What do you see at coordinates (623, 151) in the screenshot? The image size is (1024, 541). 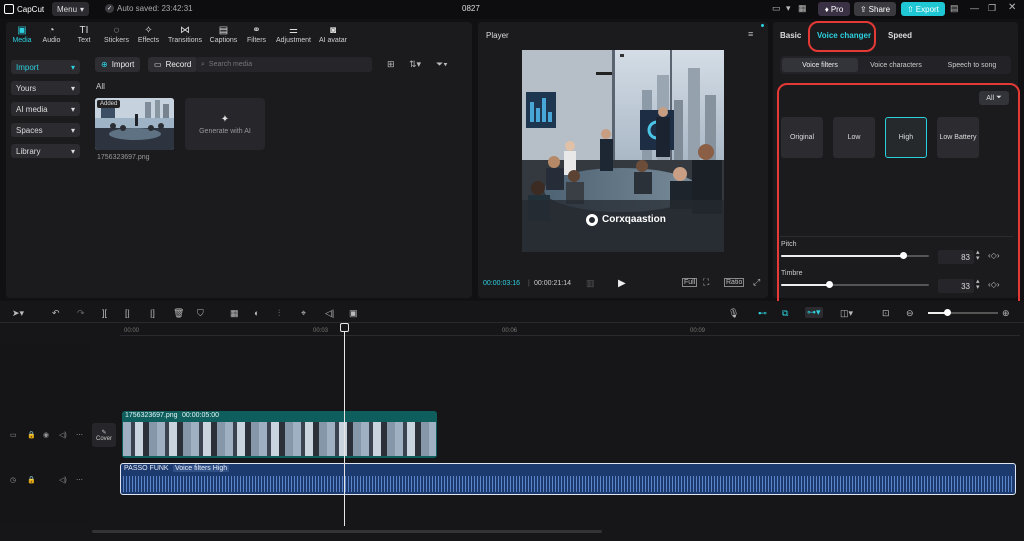 I see `player-preview: Corxqaastion` at bounding box center [623, 151].